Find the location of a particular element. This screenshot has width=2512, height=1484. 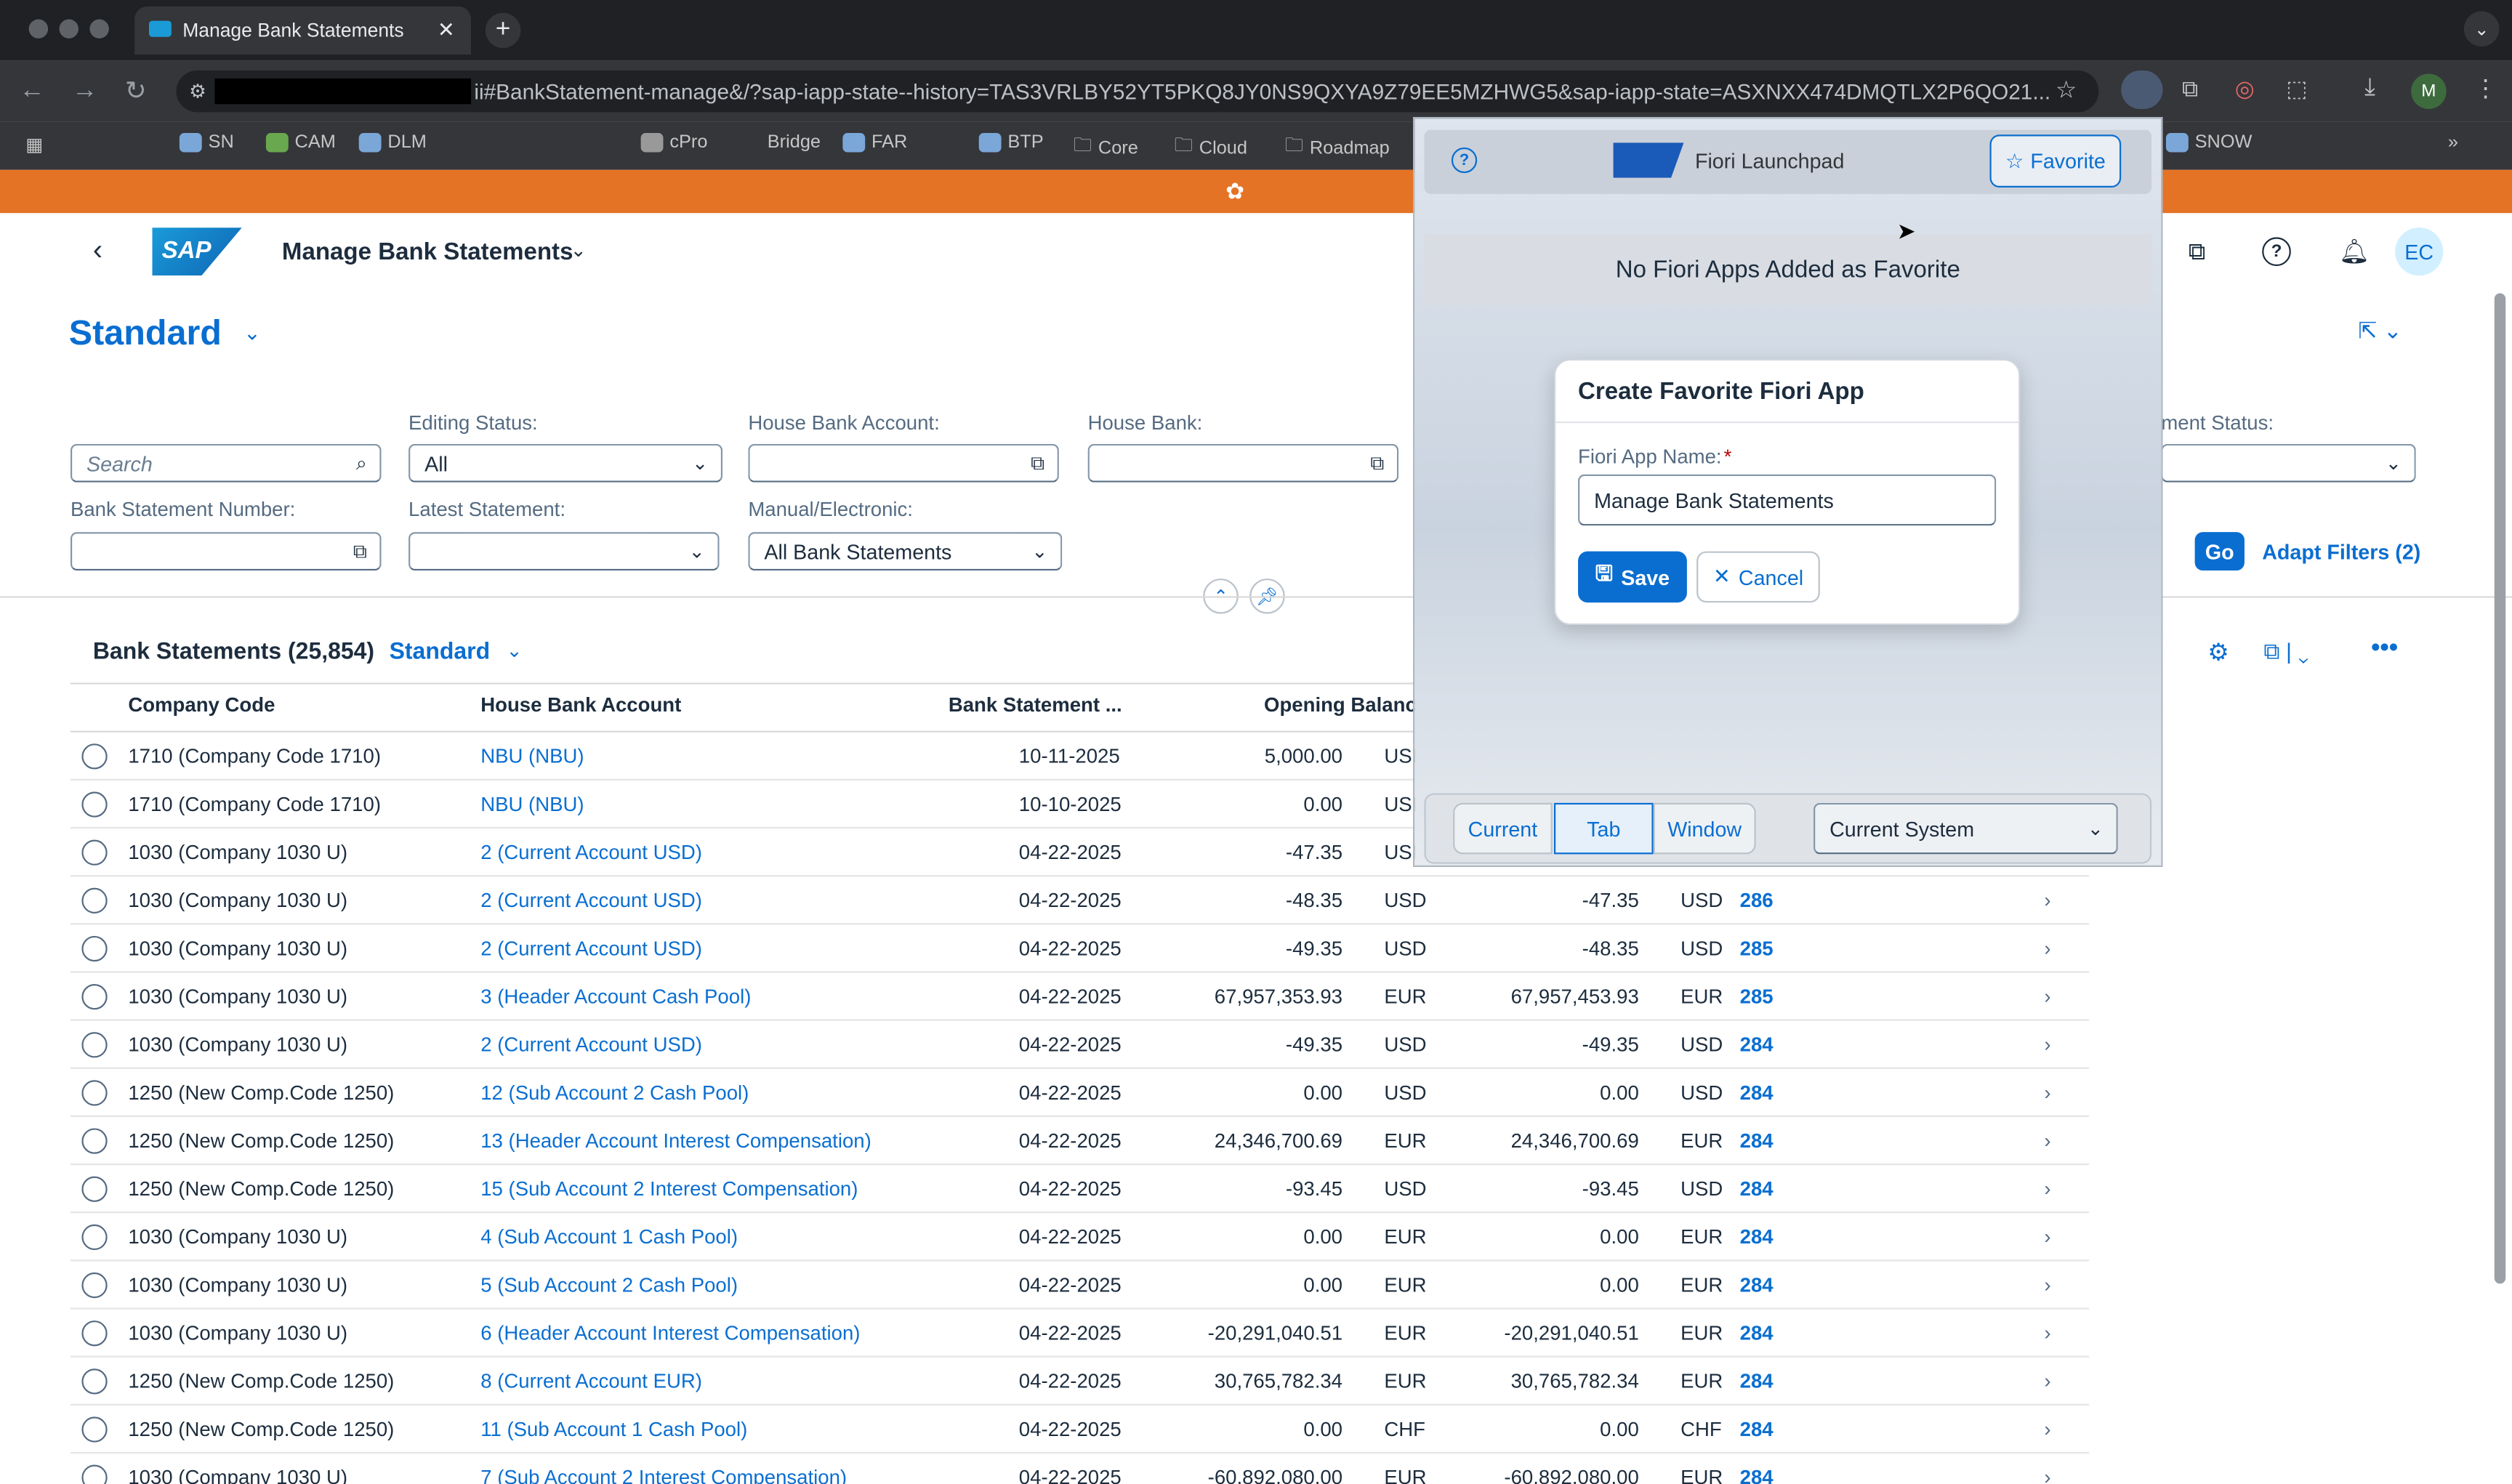

col-house-bank-account: House Bank Account is located at coordinates (580, 705).